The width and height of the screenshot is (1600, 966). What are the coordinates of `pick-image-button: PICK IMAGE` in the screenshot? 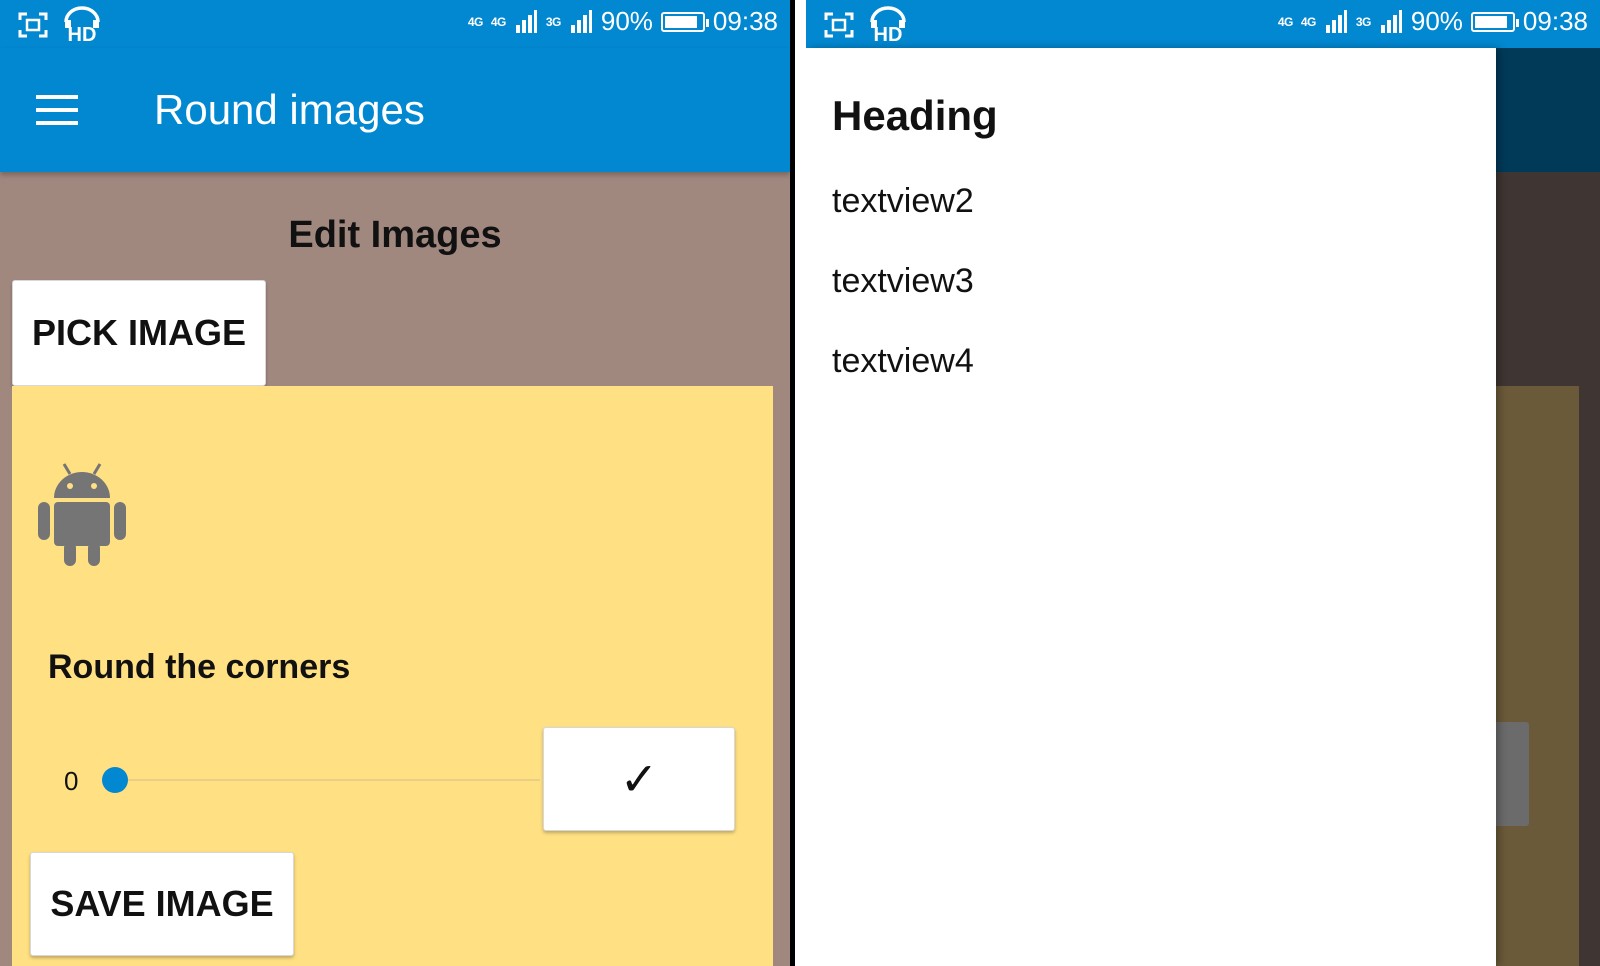 It's located at (139, 333).